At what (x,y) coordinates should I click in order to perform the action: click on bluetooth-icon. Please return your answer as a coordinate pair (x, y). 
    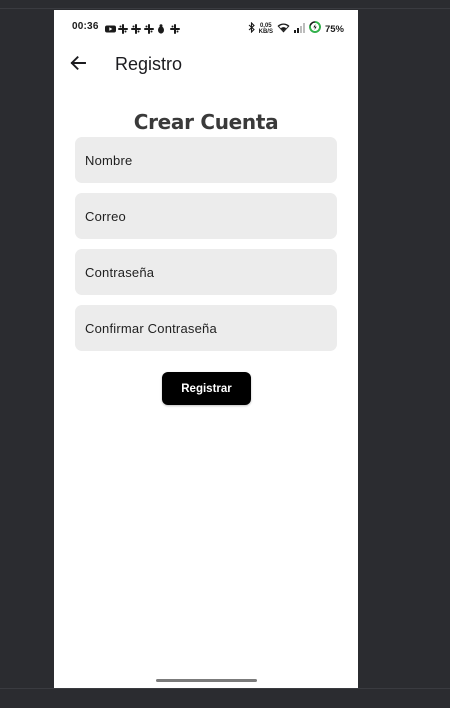
    Looking at the image, I should click on (251, 29).